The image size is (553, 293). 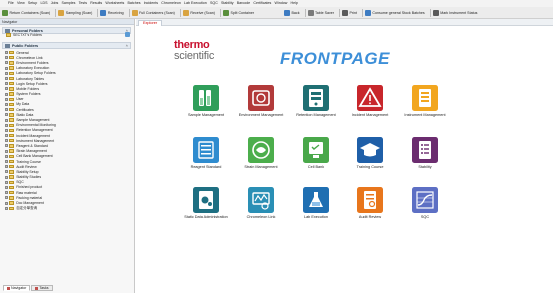 I want to click on instrument-management-icon, so click(x=425, y=98).